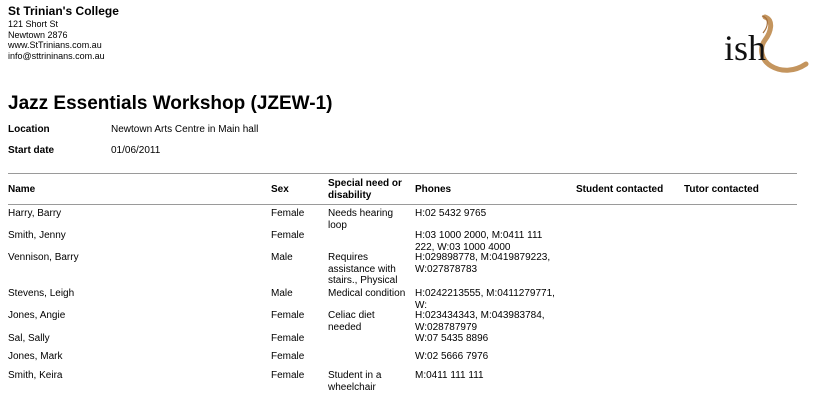 Image resolution: width=813 pixels, height=405 pixels. I want to click on row-phones: H:023434343, M:043983784, W:028787979, so click(495, 321).